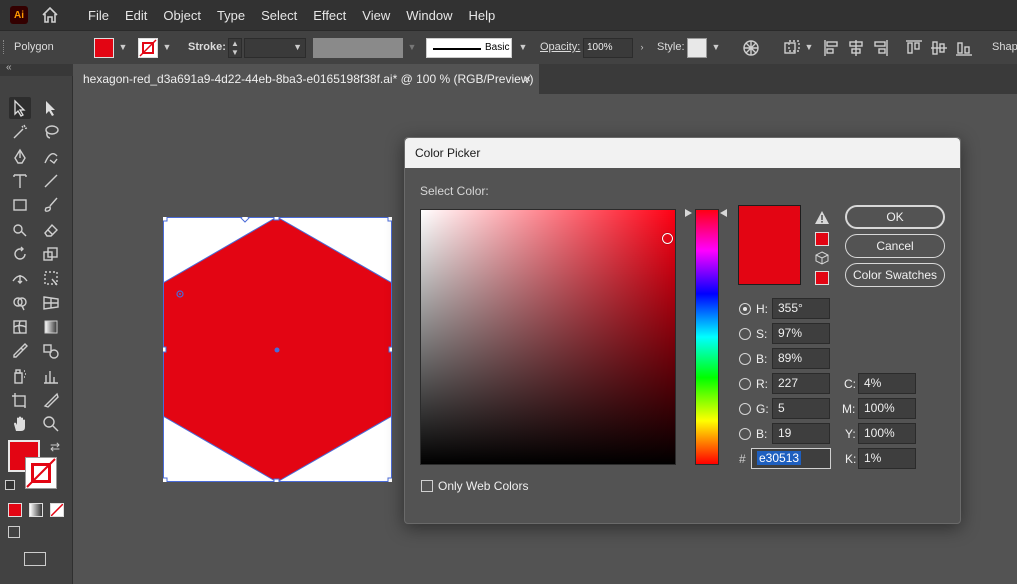 Image resolution: width=1017 pixels, height=584 pixels. What do you see at coordinates (801, 383) in the screenshot?
I see `red-input: 227` at bounding box center [801, 383].